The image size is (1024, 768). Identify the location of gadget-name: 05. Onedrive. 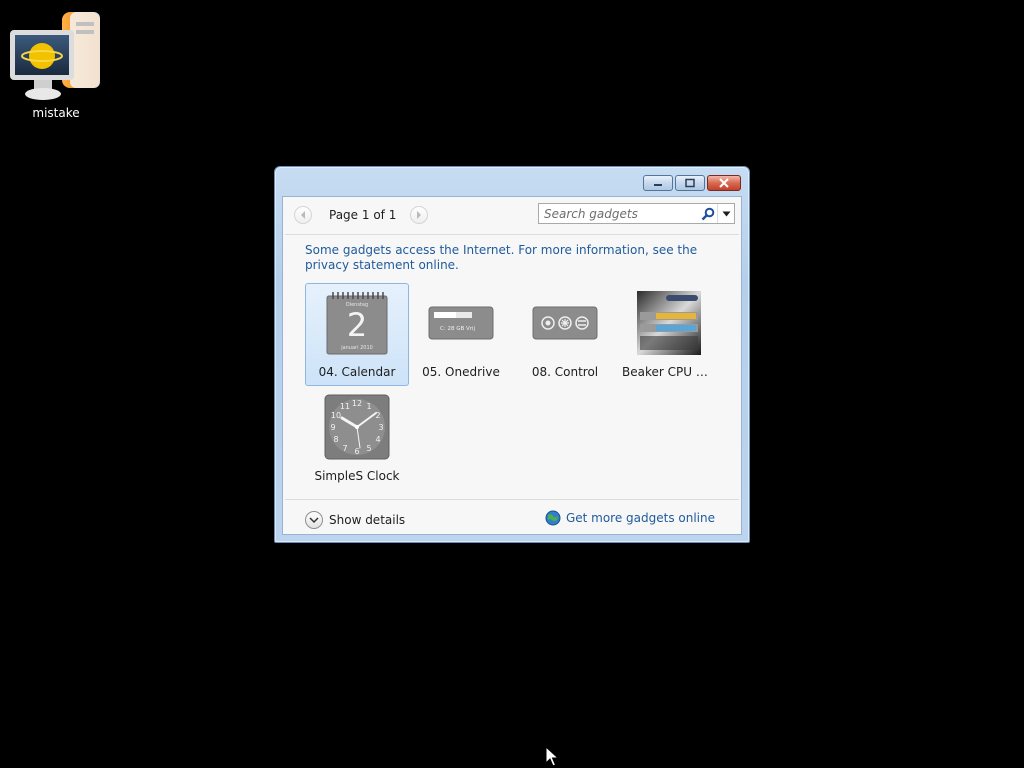
(461, 372).